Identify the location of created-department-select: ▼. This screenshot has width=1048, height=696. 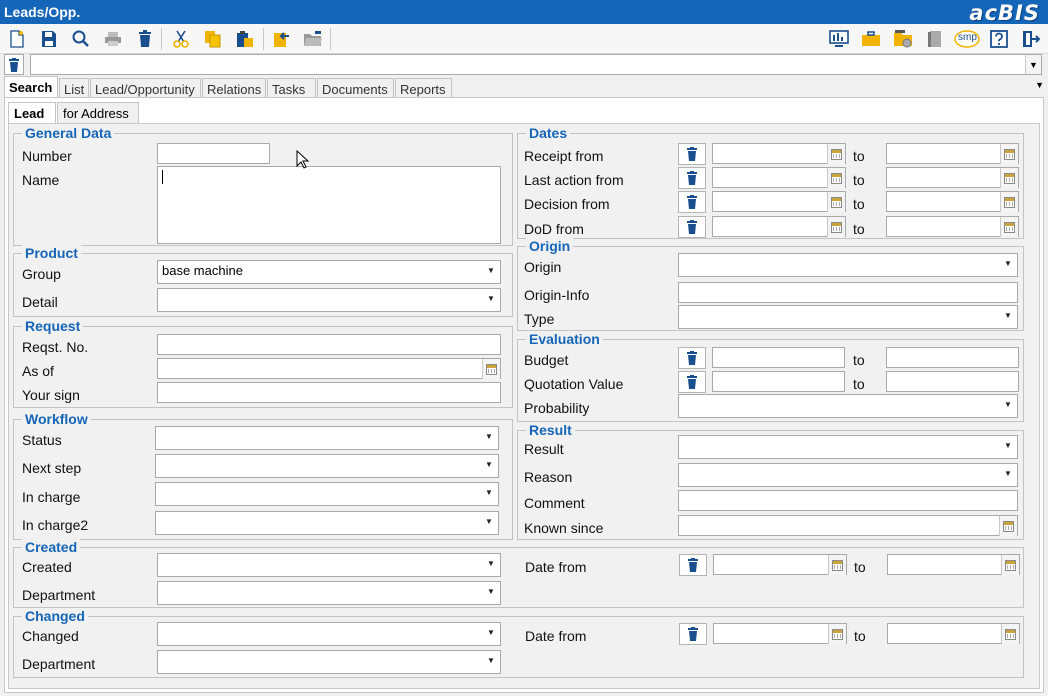
(329, 593).